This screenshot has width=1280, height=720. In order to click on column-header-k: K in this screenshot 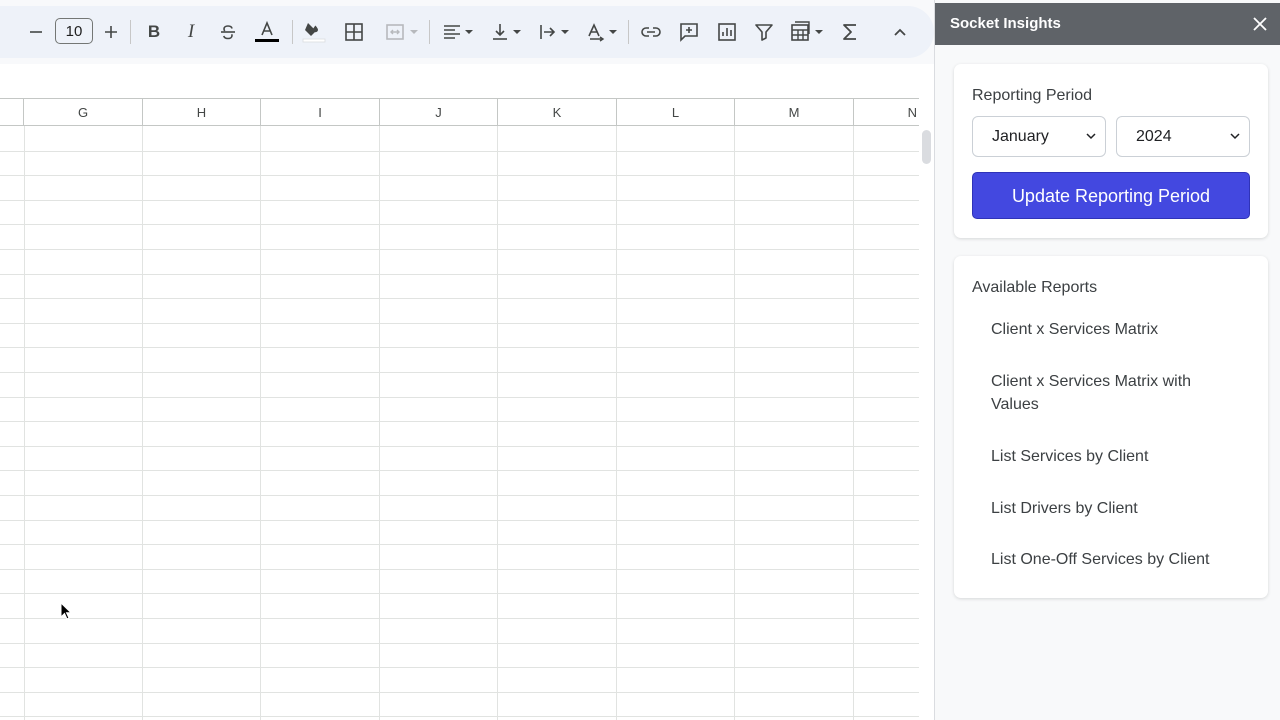, I will do `click(557, 112)`.